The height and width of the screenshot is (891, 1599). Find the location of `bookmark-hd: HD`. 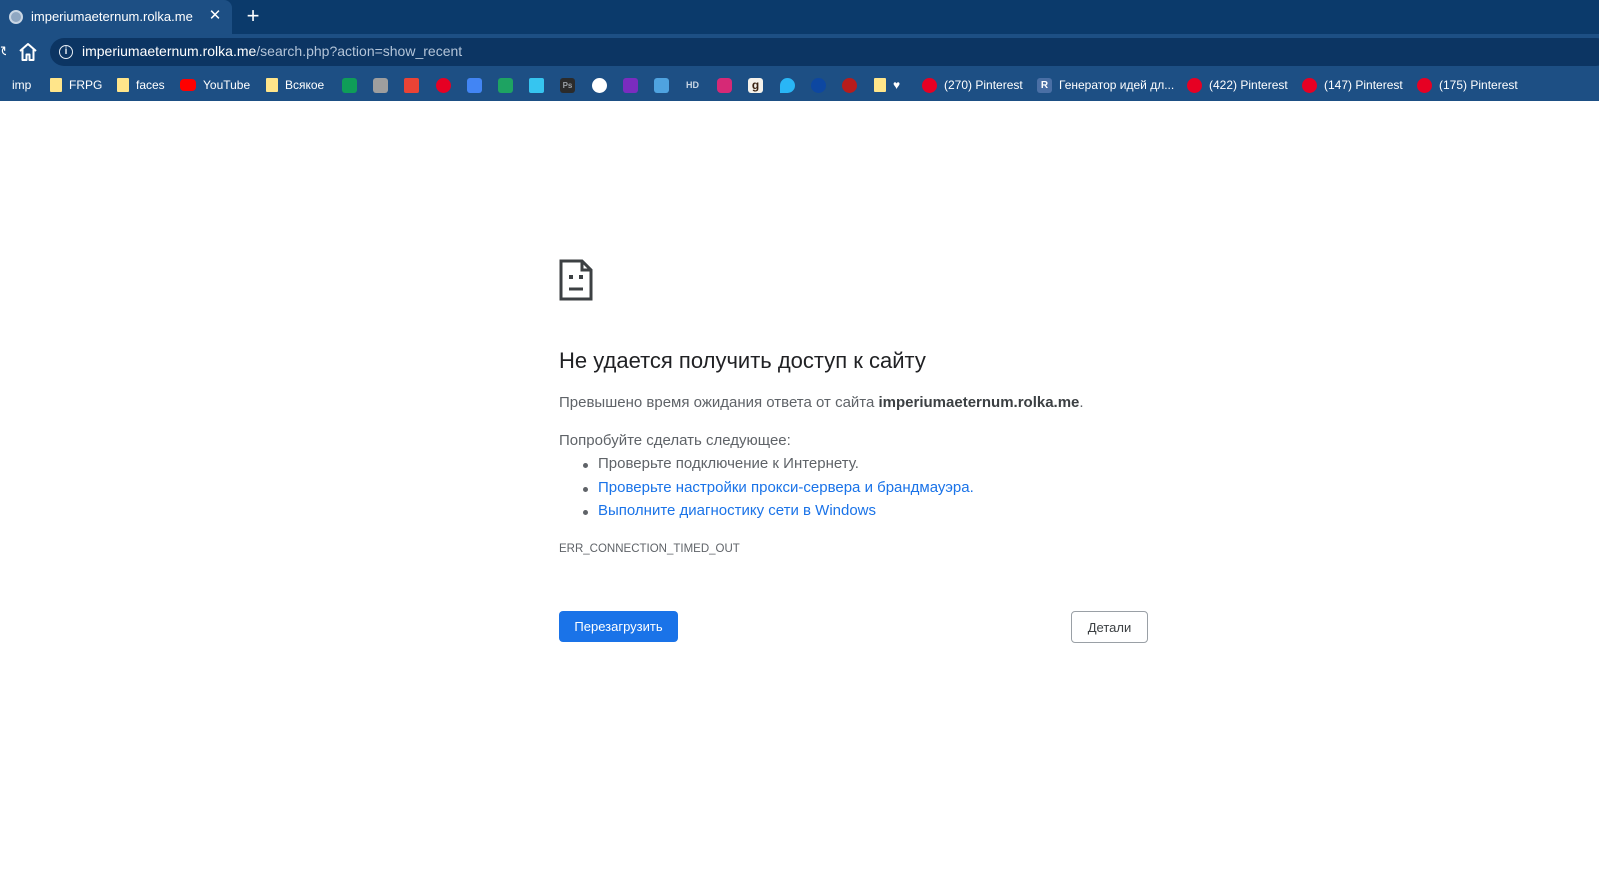

bookmark-hd: HD is located at coordinates (692, 85).